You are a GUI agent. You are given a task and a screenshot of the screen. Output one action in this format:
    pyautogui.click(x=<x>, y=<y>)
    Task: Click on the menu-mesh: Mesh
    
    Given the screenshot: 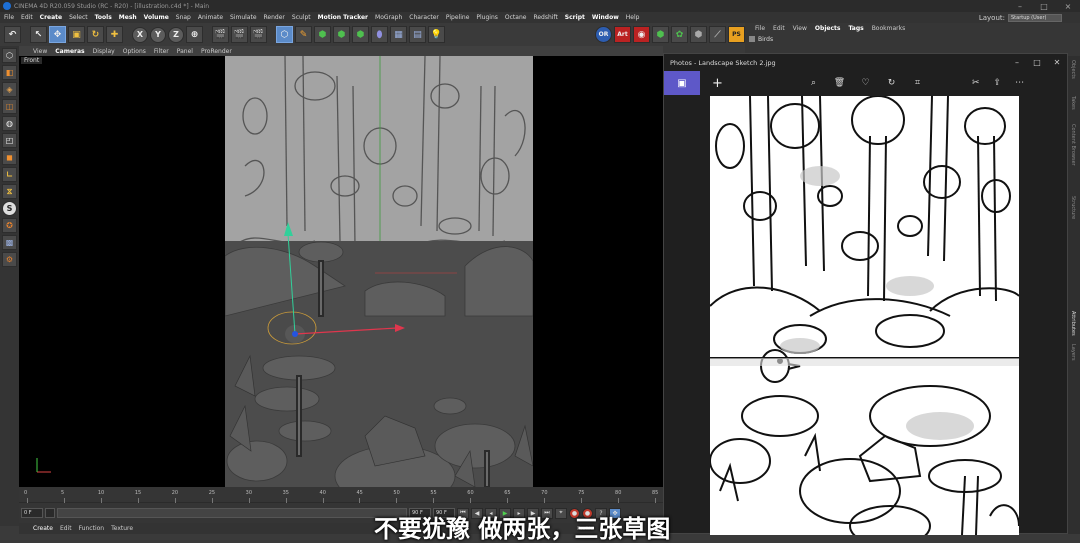 What is the action you would take?
    pyautogui.click(x=128, y=17)
    